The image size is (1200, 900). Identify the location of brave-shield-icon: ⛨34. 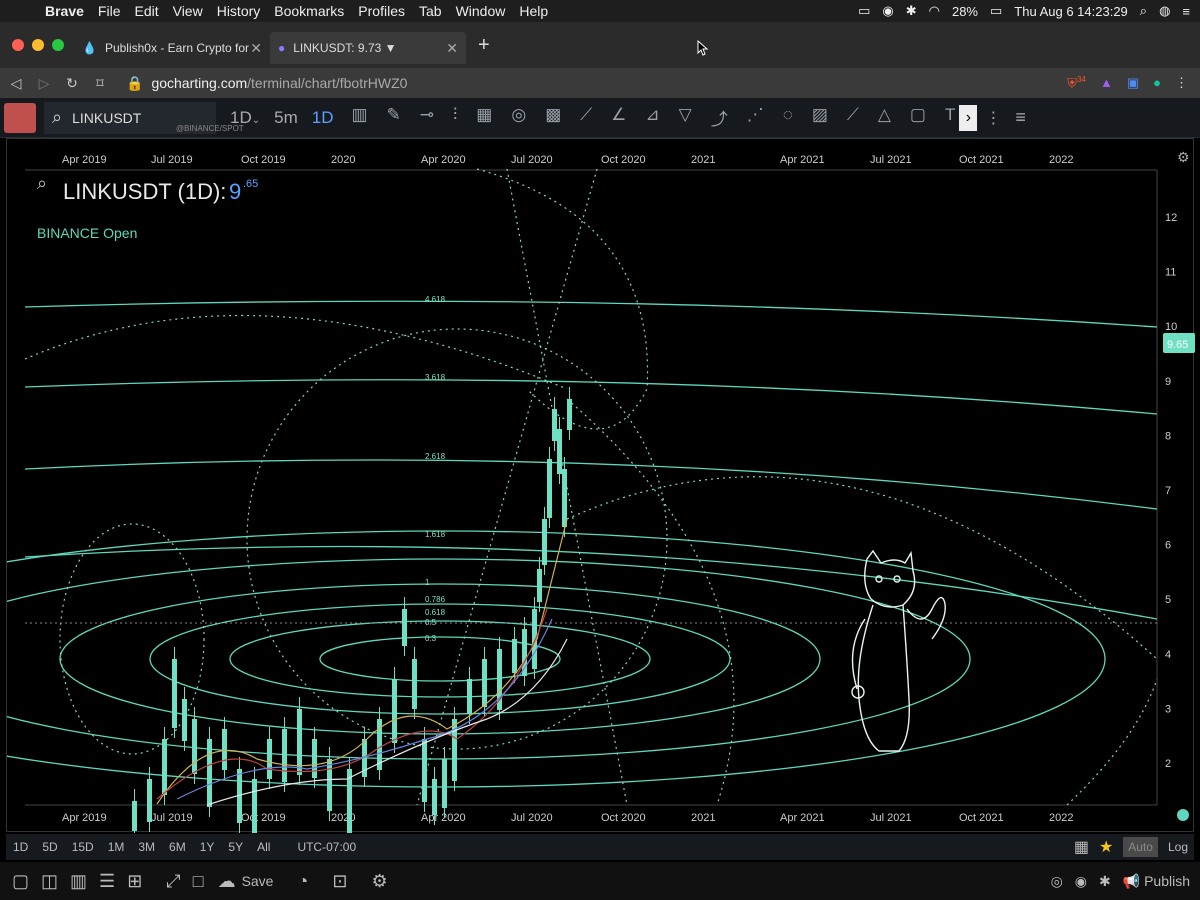
(1076, 83).